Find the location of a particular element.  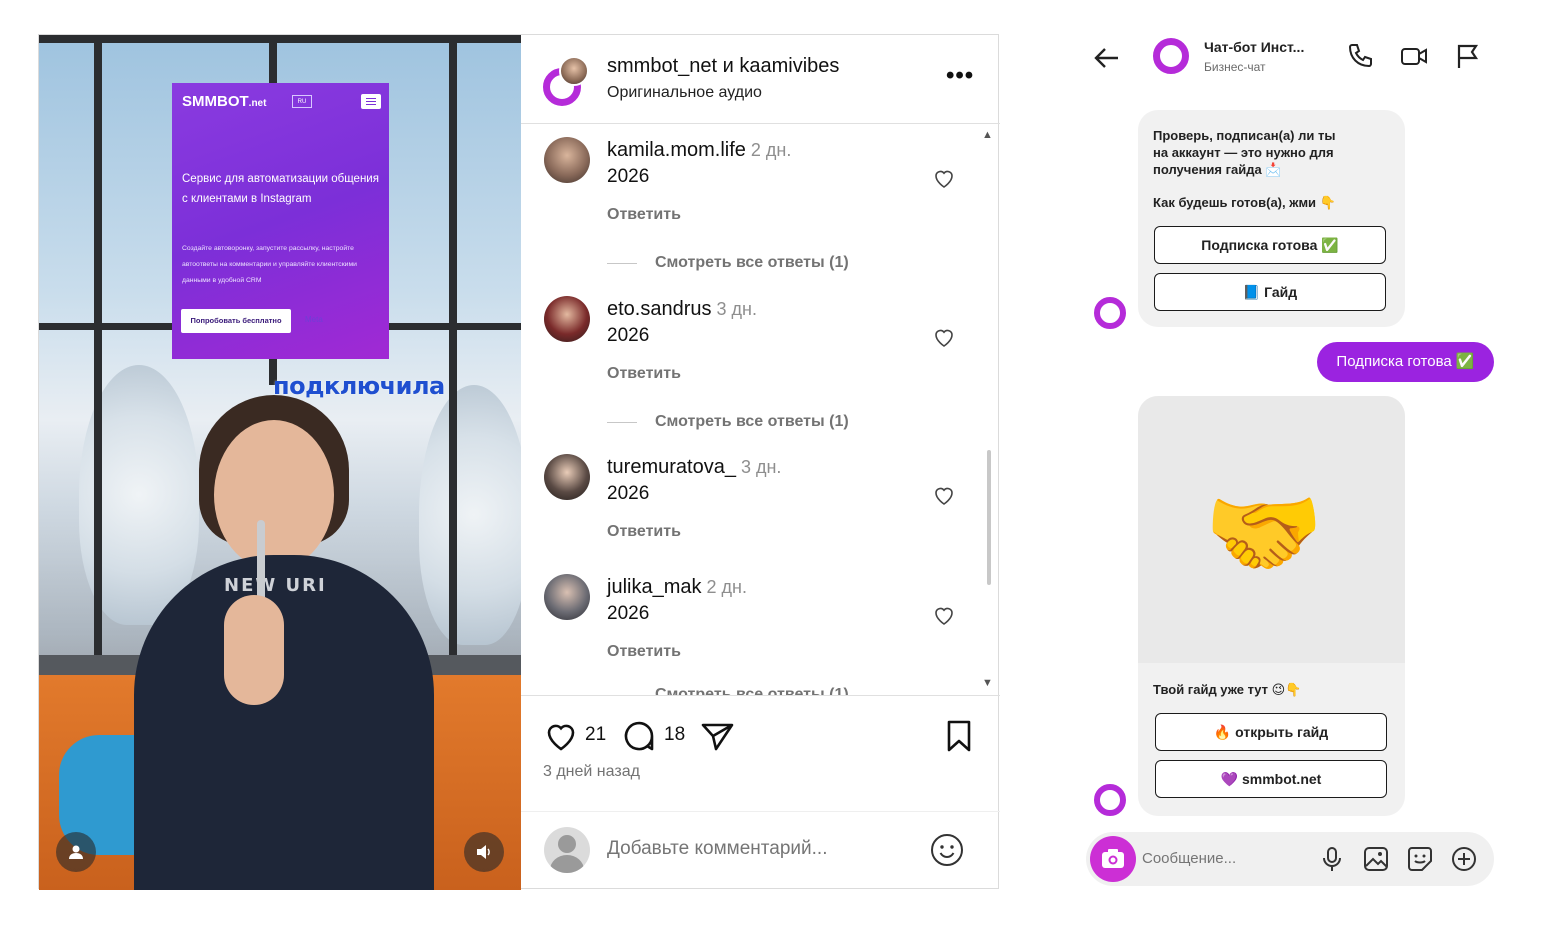

meta-partner-logo: Meta is located at coordinates (314, 319).